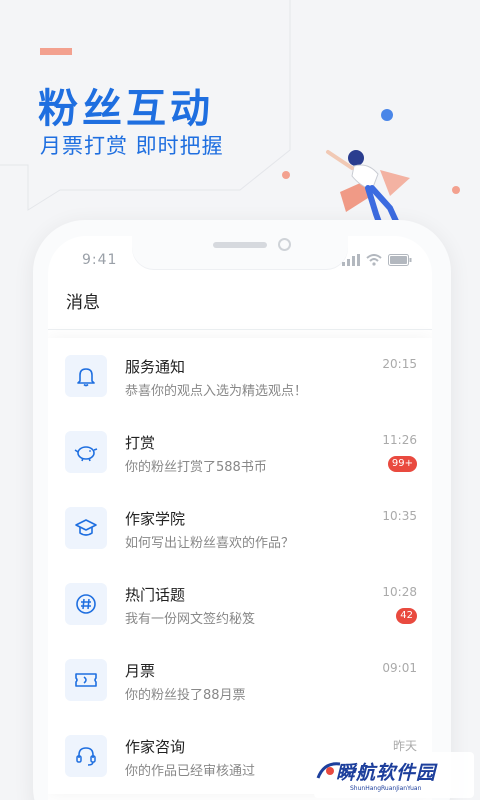 The image size is (480, 800). I want to click on list-item-service-notice: 服务通知 恭喜你的观点入选为精选观点！ 20:15, so click(240, 376).